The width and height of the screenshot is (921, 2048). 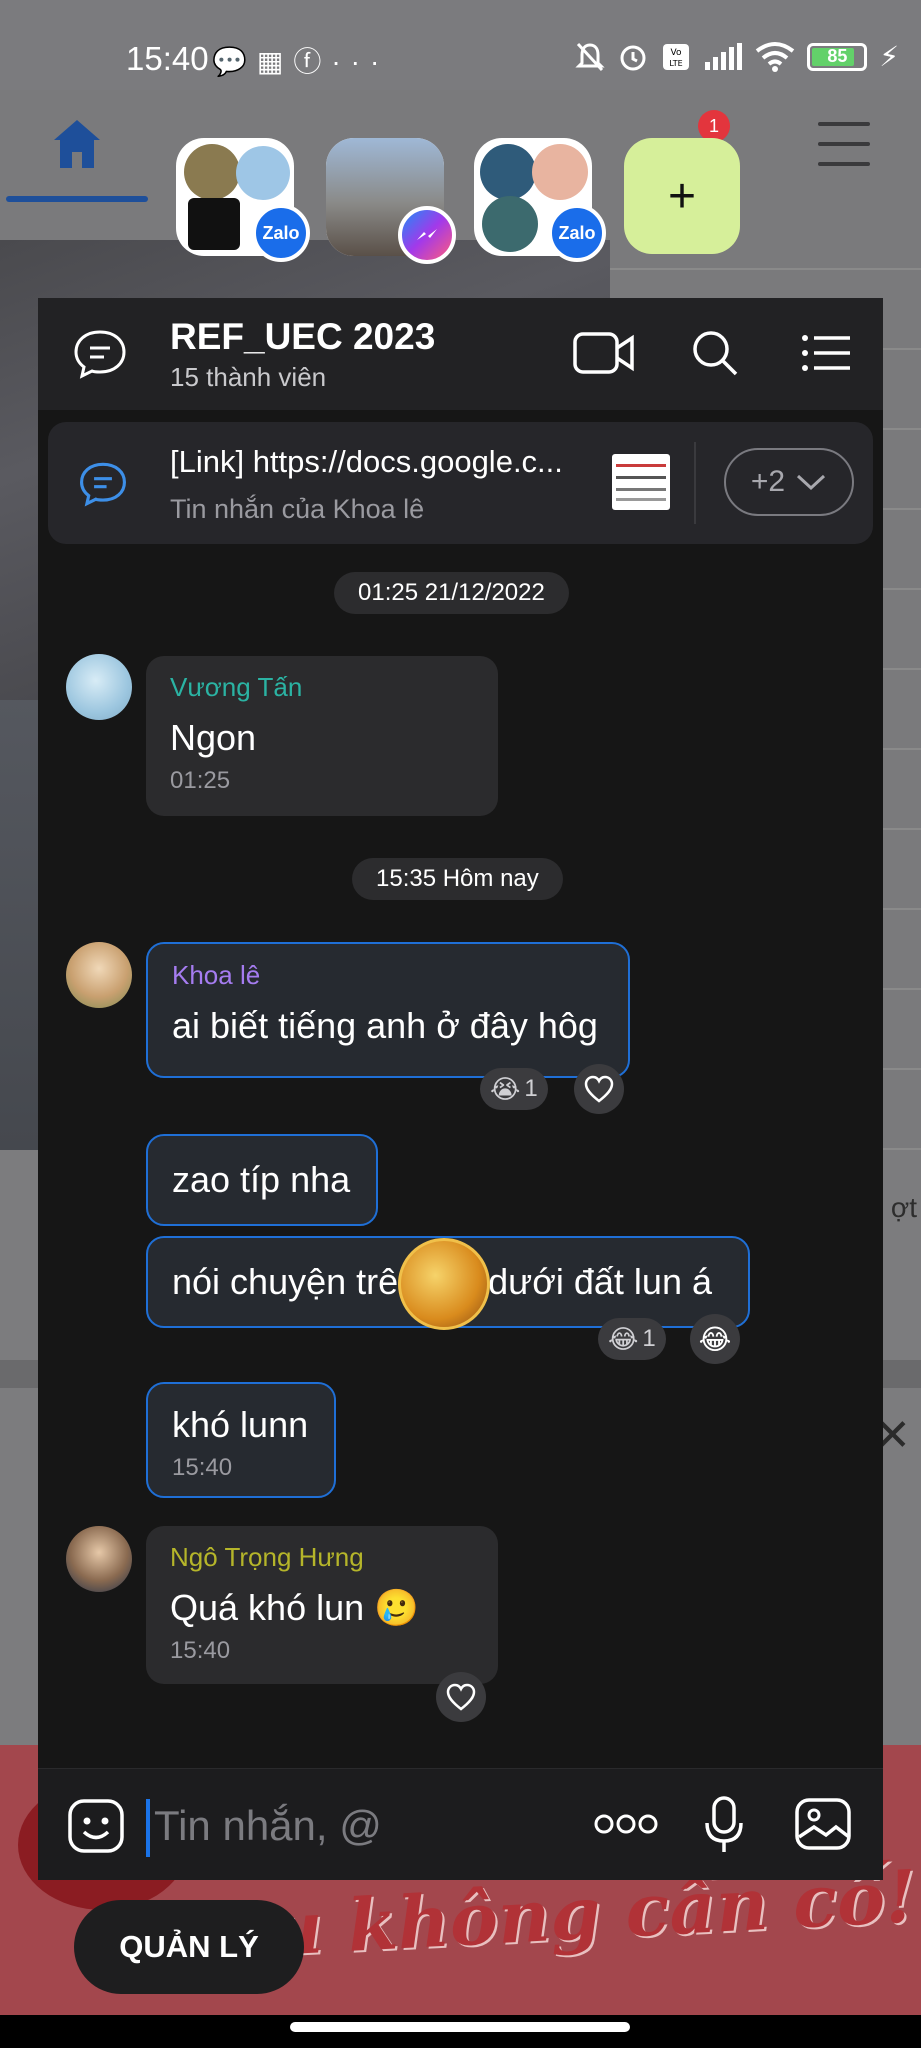 I want to click on more-dots-icon: ···, so click(x=360, y=61).